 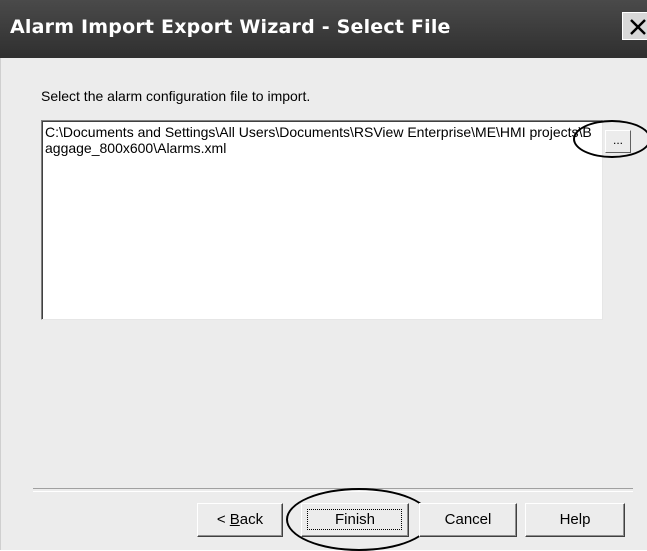 I want to click on back-button-mnemonic: B, so click(x=234, y=519).